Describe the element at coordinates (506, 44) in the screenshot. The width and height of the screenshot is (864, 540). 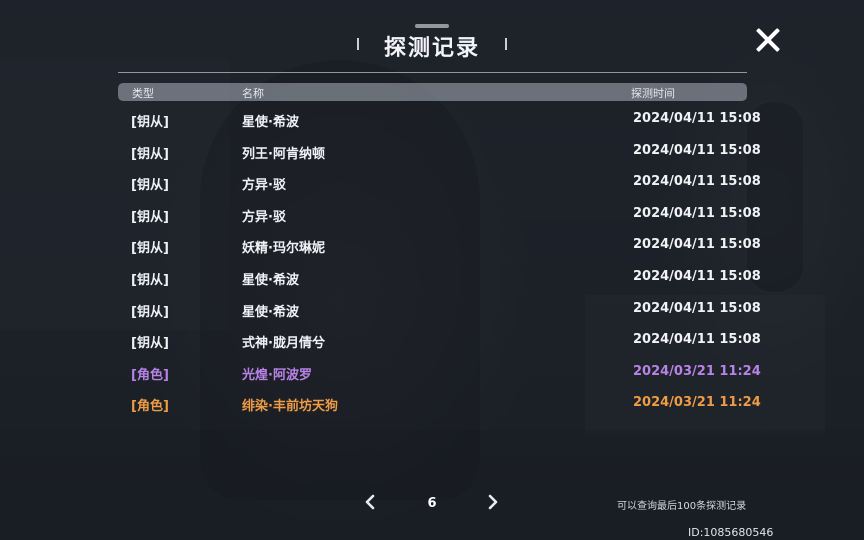
I see `title-decor-right` at that location.